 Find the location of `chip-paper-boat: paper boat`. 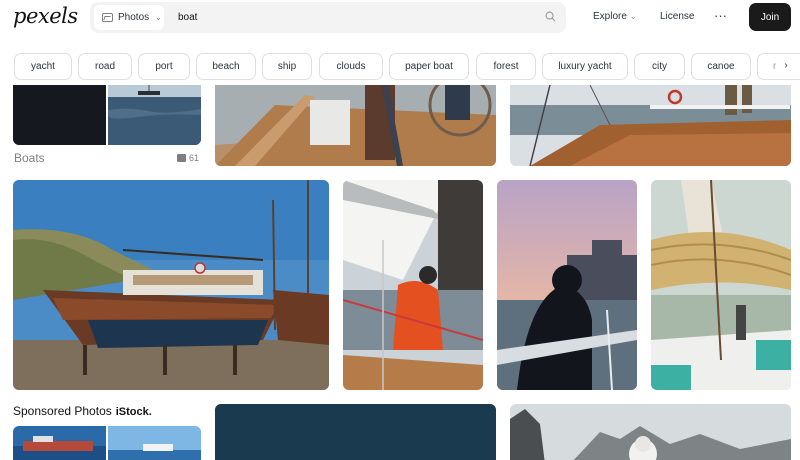

chip-paper-boat: paper boat is located at coordinates (429, 66).